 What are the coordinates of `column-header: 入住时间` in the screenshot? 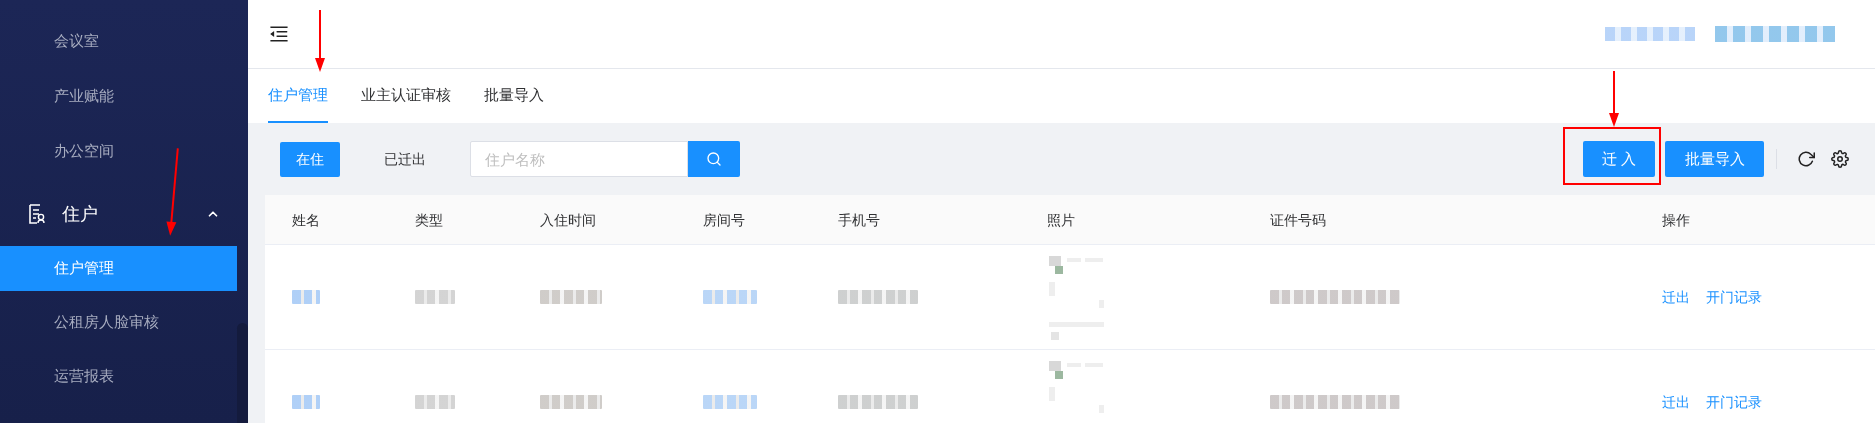 It's located at (568, 219).